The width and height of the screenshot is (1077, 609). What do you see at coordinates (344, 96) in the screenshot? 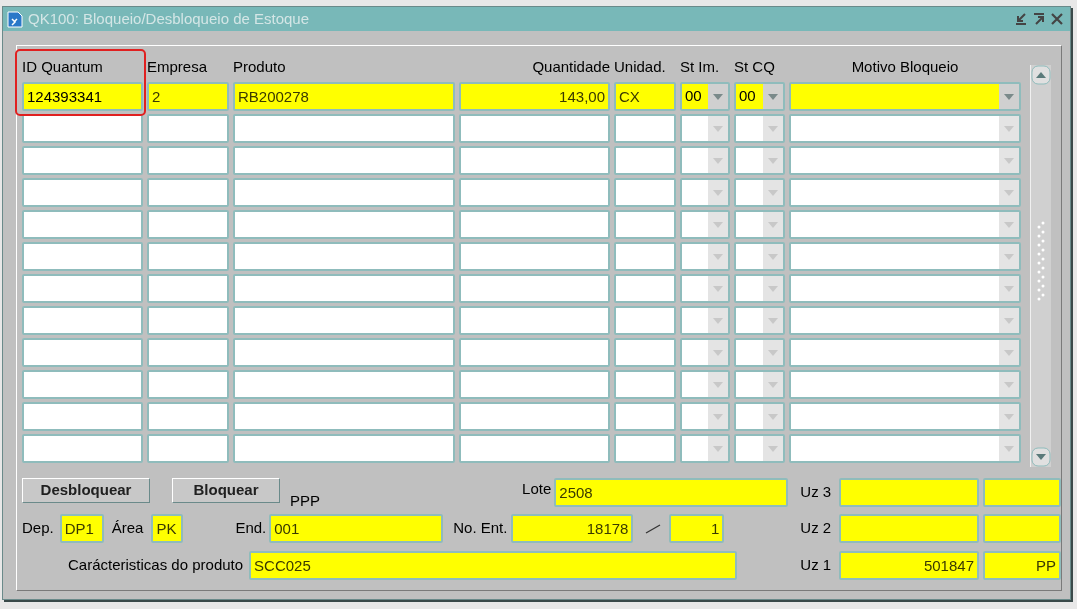
I see `table-cell: RB200278` at bounding box center [344, 96].